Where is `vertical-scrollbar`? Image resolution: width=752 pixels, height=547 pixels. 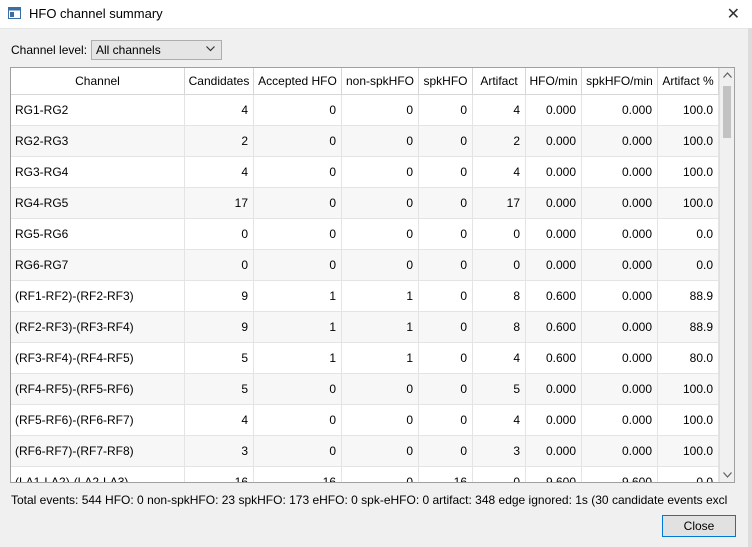 vertical-scrollbar is located at coordinates (726, 275).